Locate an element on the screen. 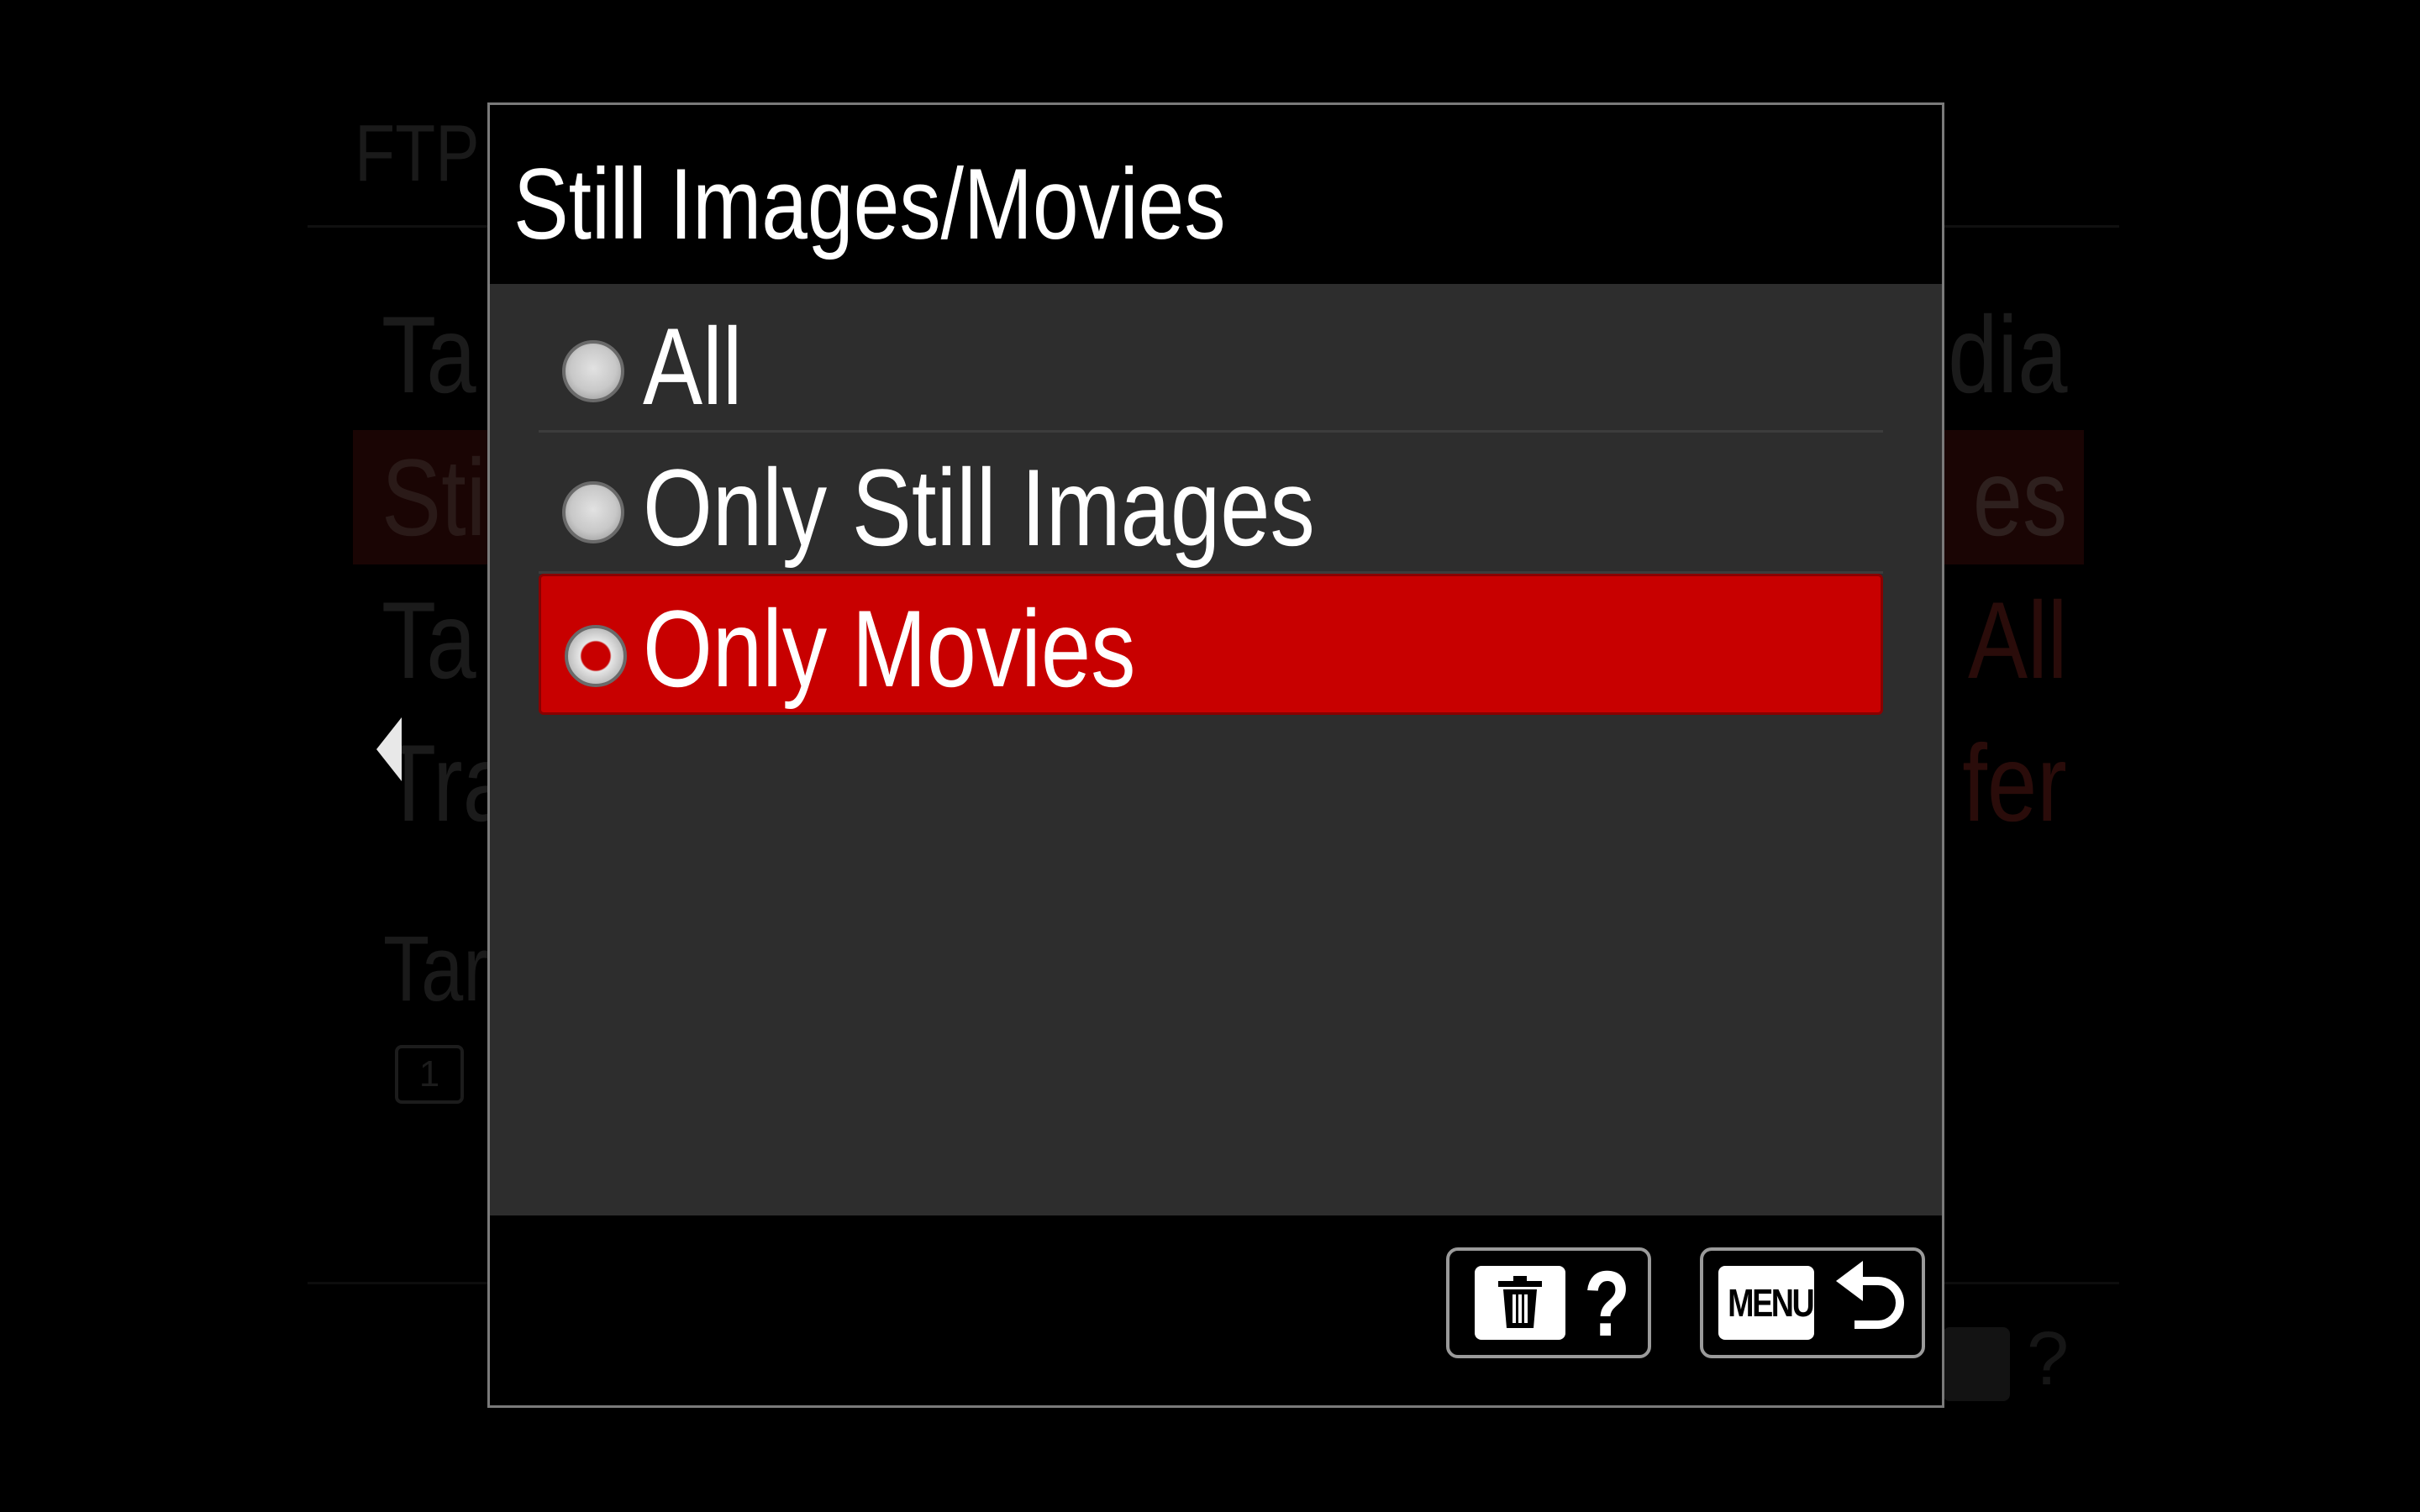 The height and width of the screenshot is (1512, 2420). dialog-header: Still Images/Movies is located at coordinates (1216, 194).